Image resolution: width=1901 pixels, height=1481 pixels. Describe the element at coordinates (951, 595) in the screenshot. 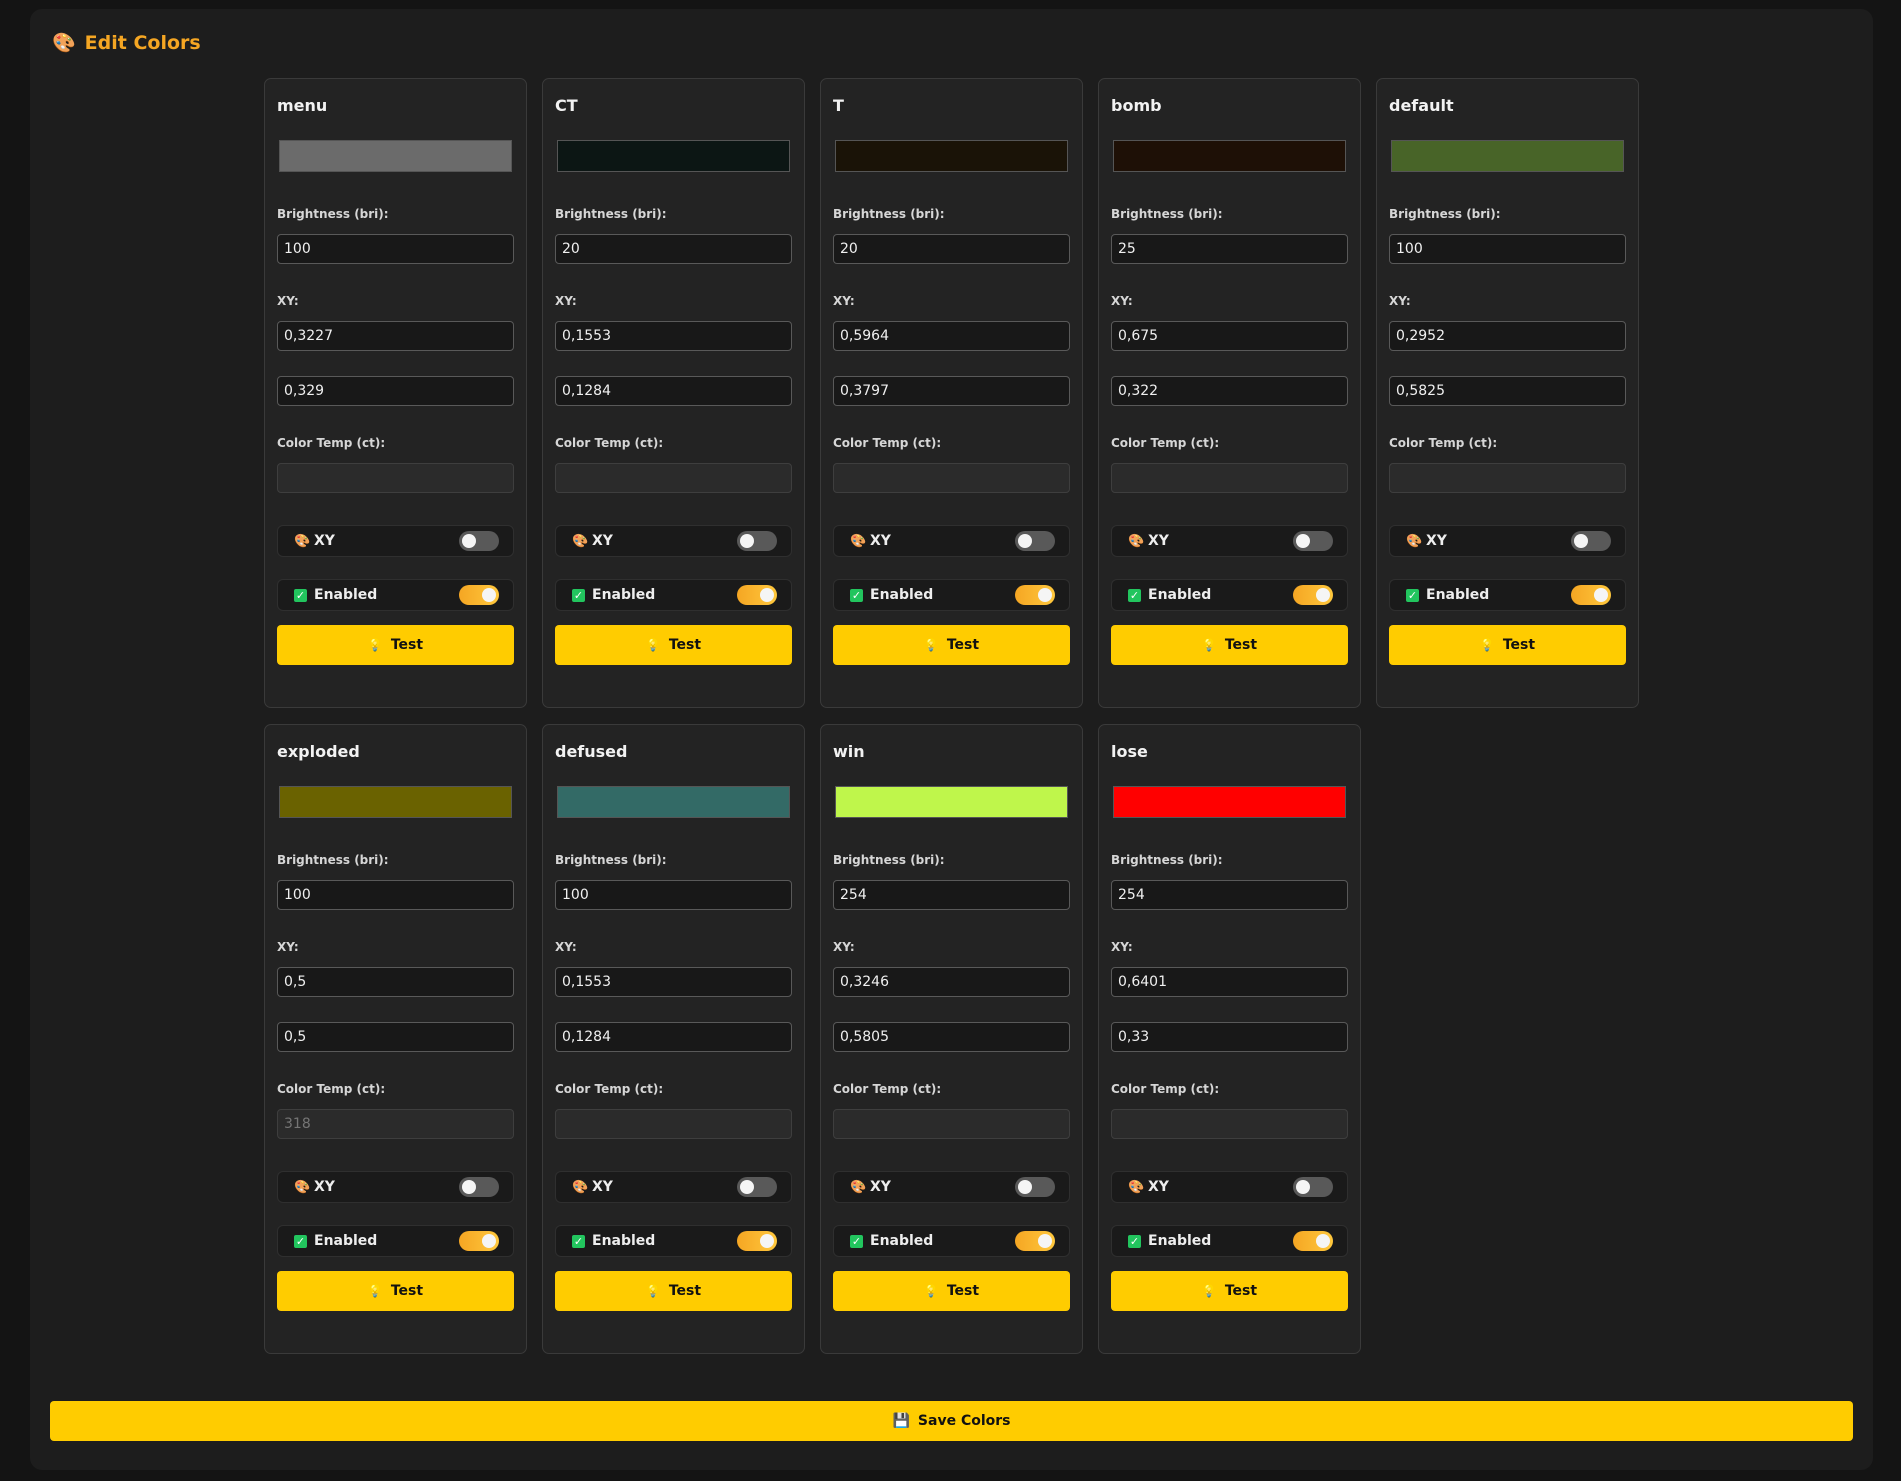

I see `enabled-row: ✓ Enabled` at that location.